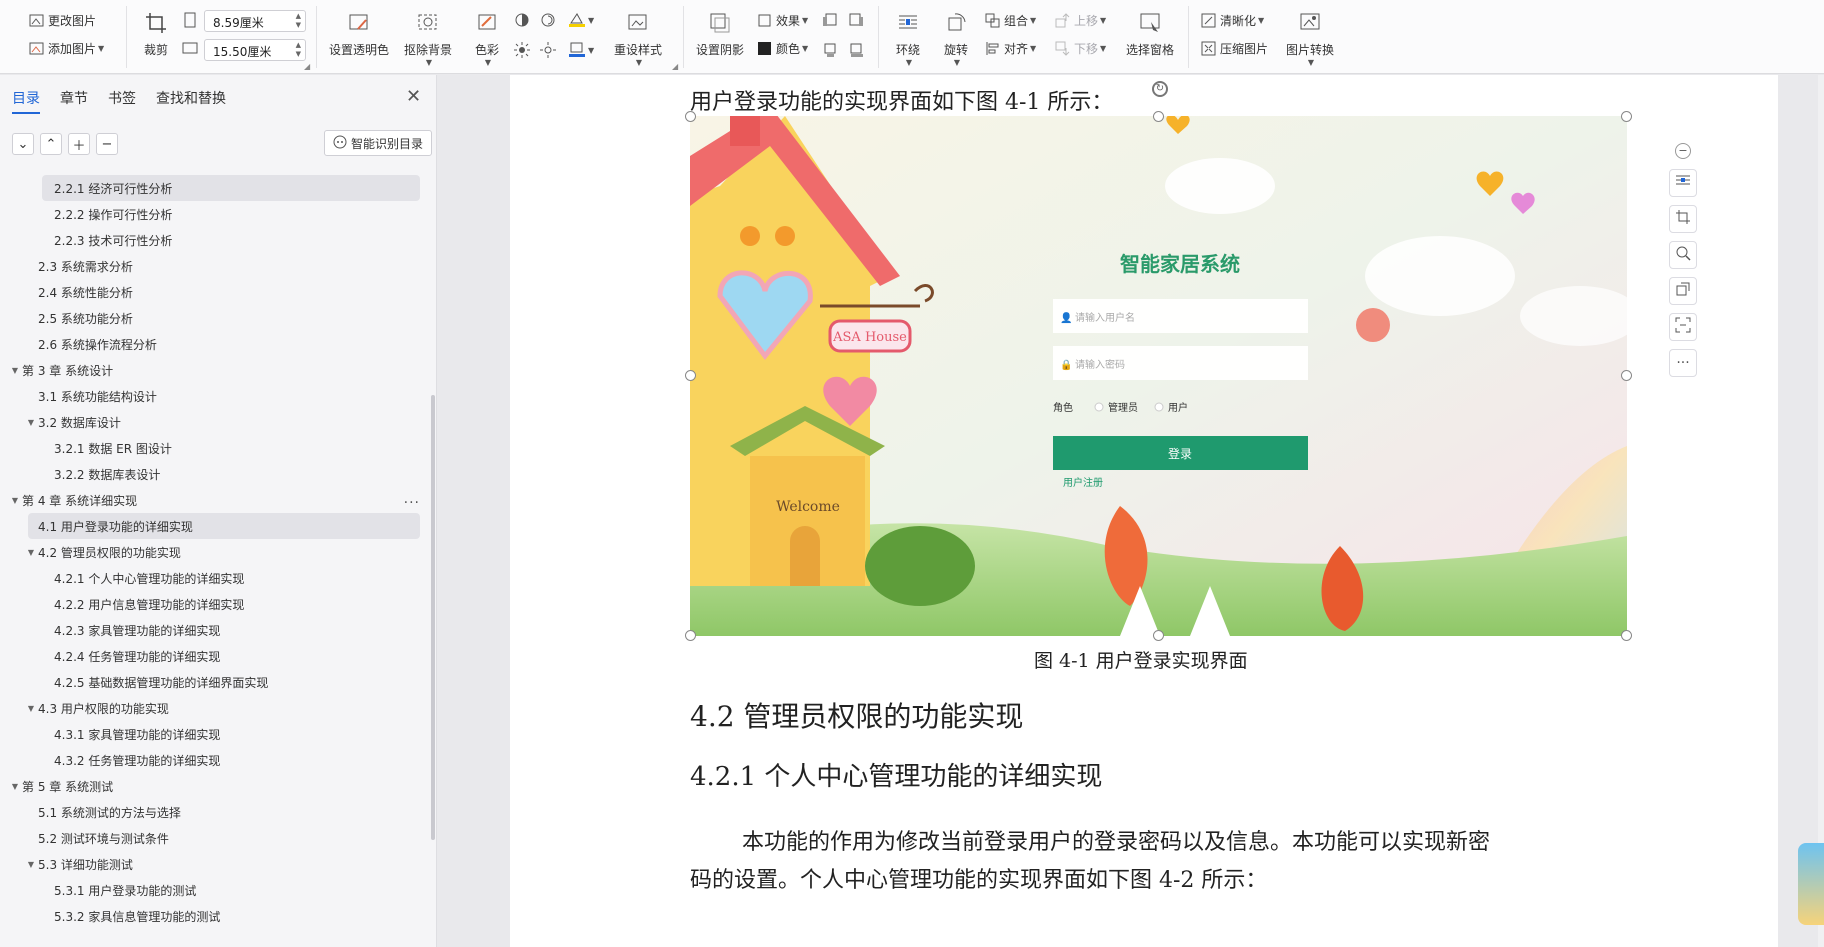  Describe the element at coordinates (215, 890) in the screenshot. I see `toc-item: 5.3.1 用户登录功能的测试` at that location.